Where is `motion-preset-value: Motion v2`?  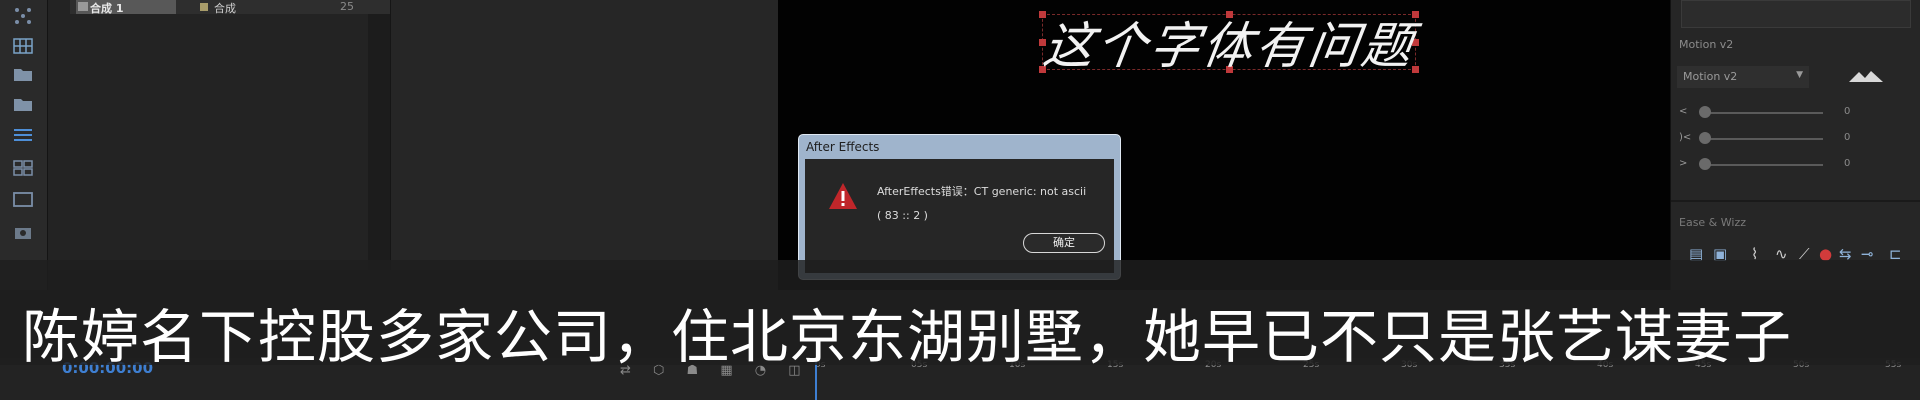 motion-preset-value: Motion v2 is located at coordinates (1710, 76).